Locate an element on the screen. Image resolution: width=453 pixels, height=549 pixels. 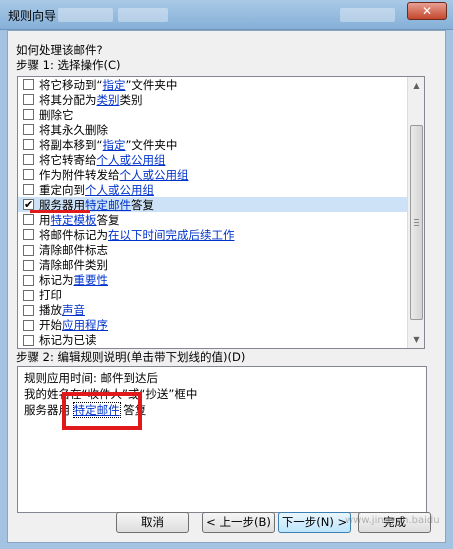
action-item: 将其永久删除 is located at coordinates (213, 129).